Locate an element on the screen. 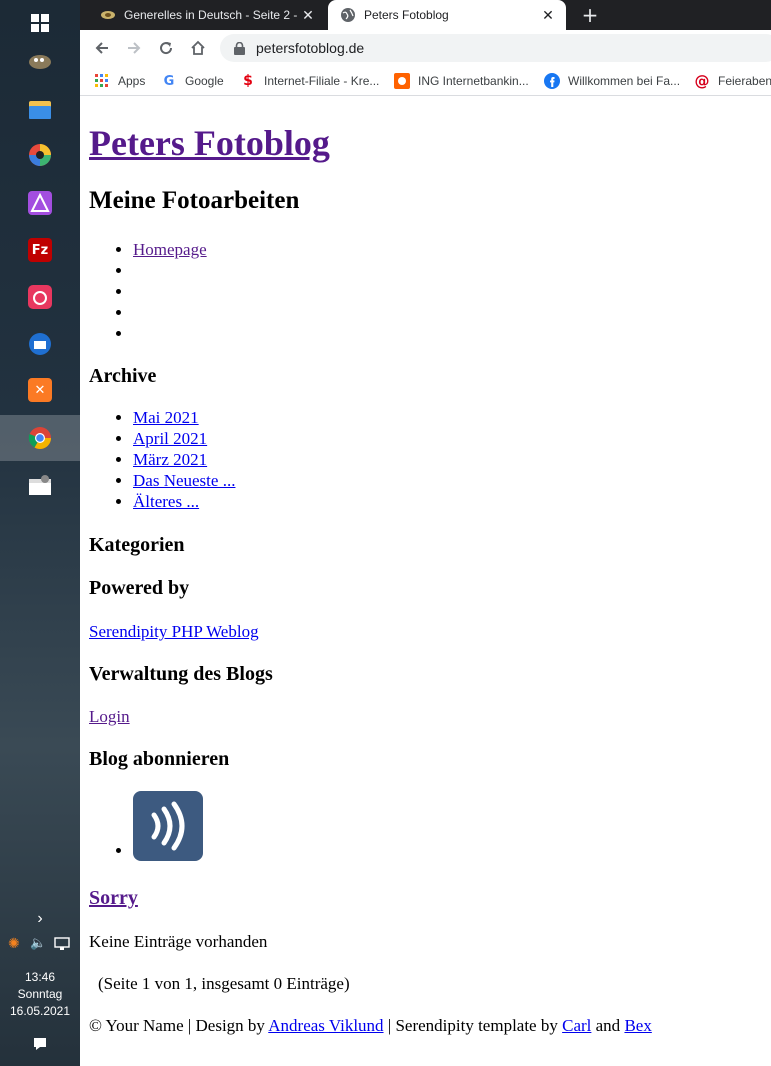  forward-button is located at coordinates (134, 48).